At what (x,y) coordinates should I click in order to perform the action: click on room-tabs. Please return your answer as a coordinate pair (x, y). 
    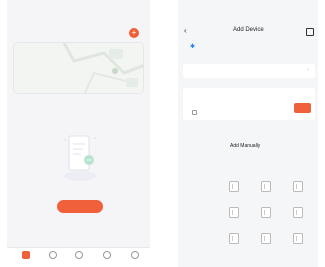
    Looking at the image, I should click on (80, 104).